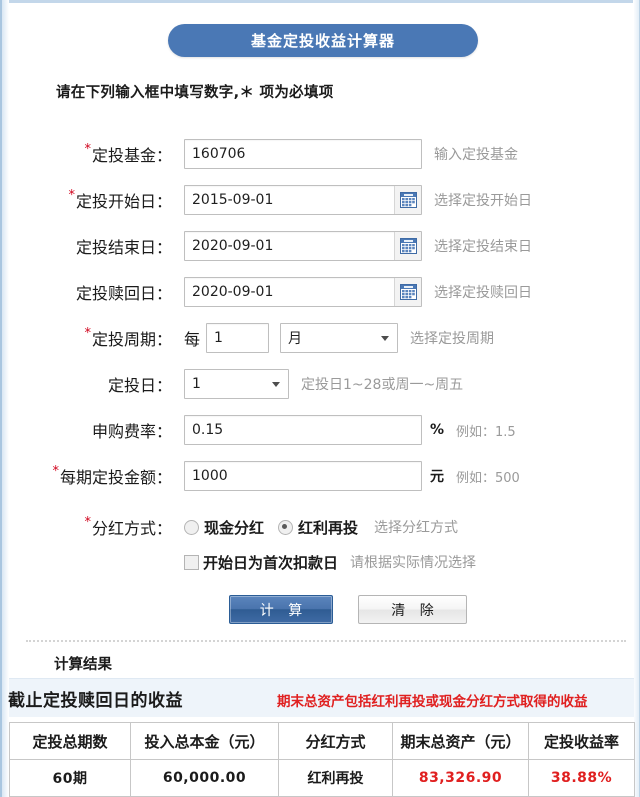 The image size is (640, 797). I want to click on section-divider, so click(326, 641).